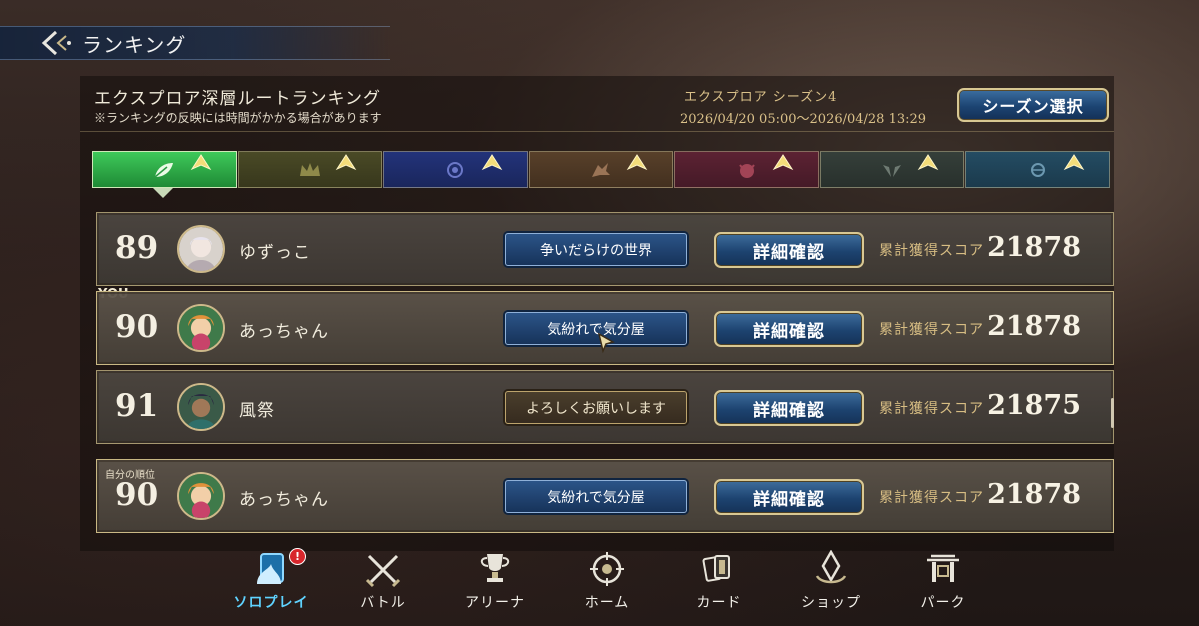 The image size is (1199, 626). I want to click on back-button, so click(56, 43).